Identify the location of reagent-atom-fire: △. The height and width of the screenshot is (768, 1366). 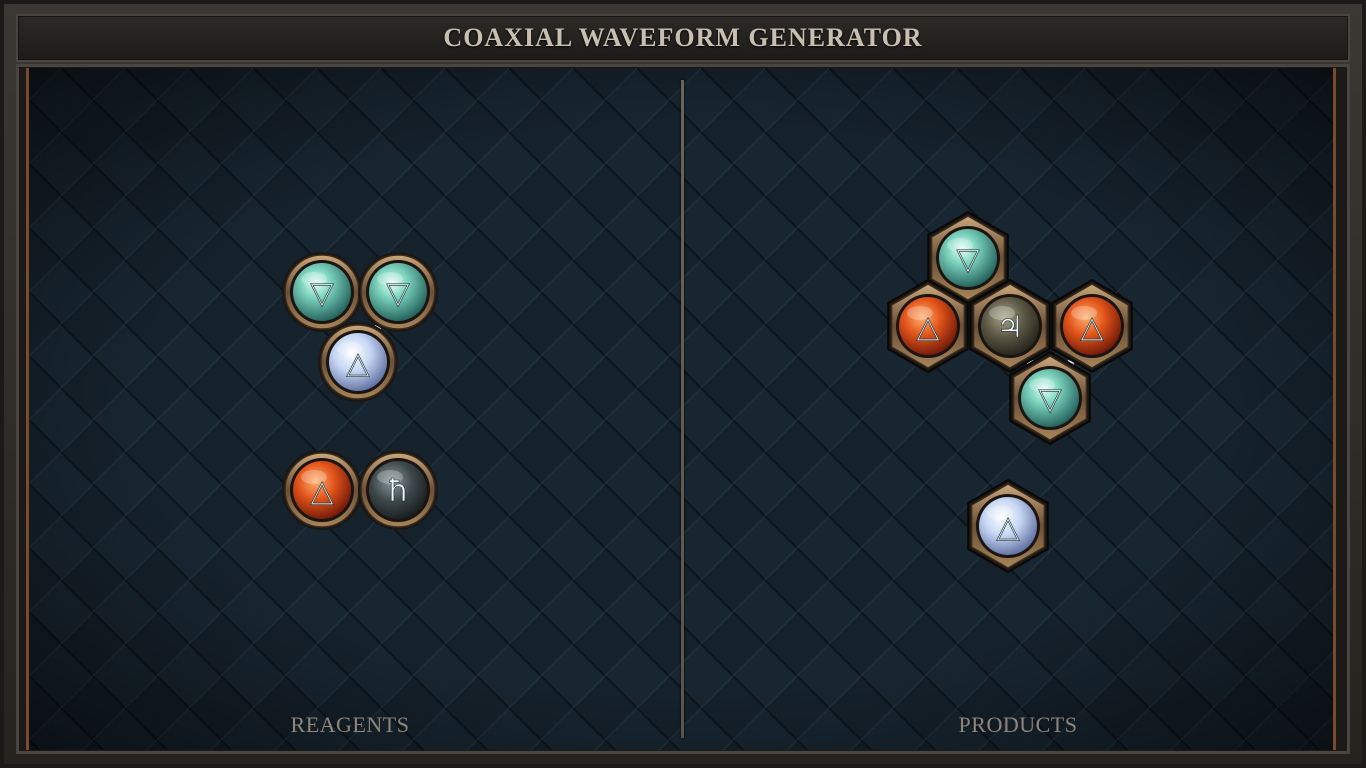
(322, 490).